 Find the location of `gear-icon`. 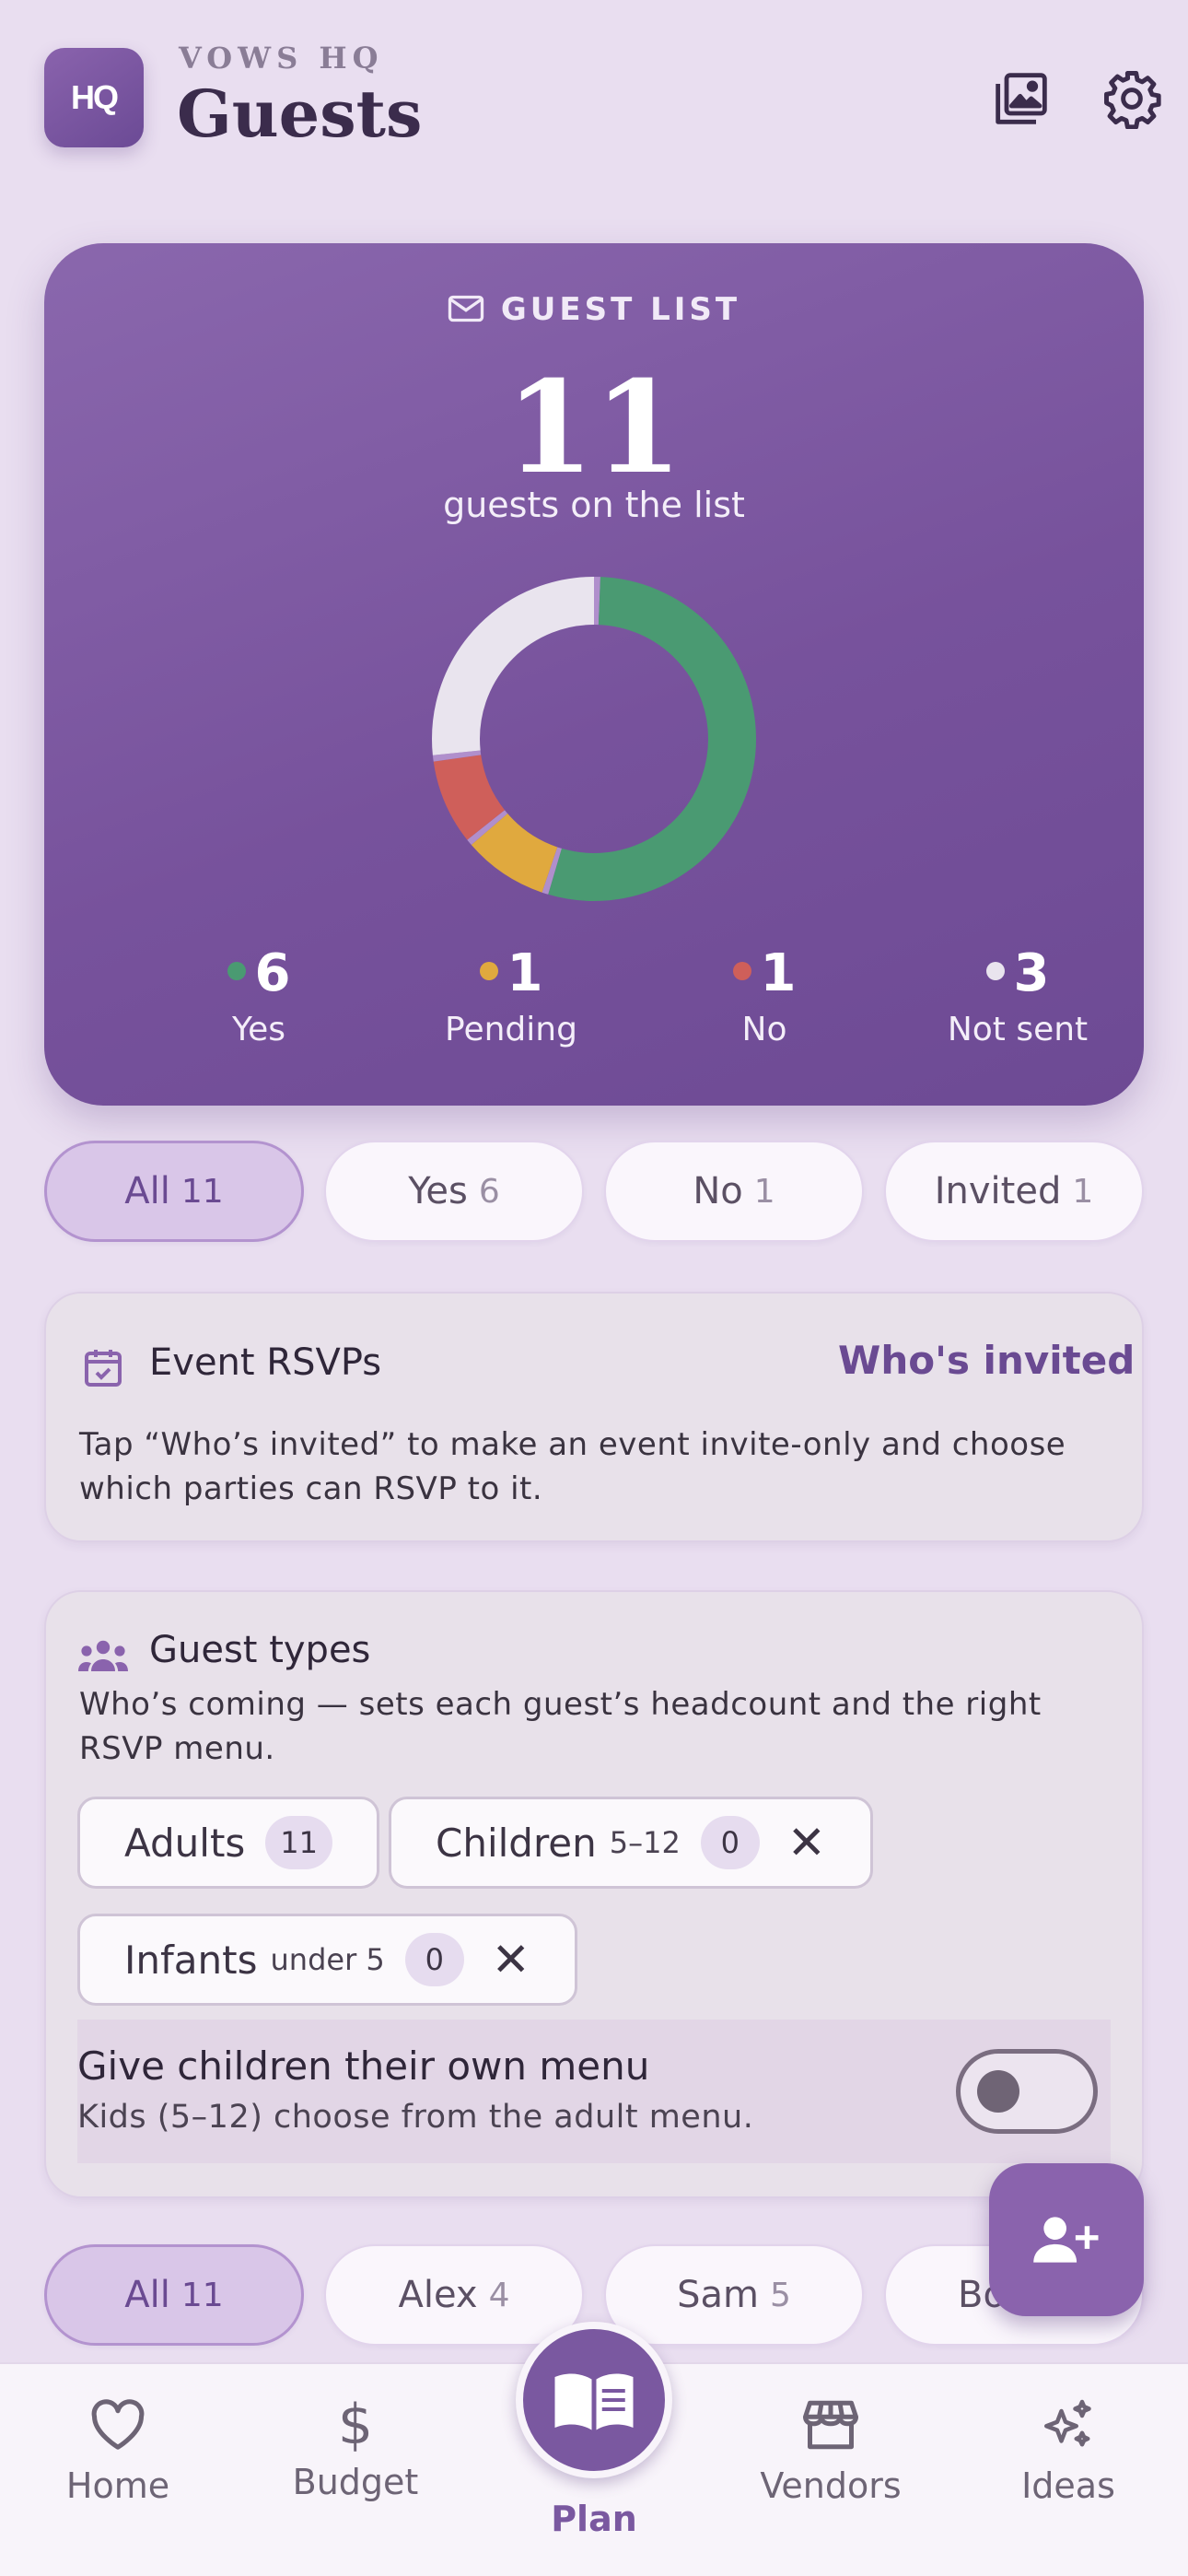

gear-icon is located at coordinates (1132, 98).